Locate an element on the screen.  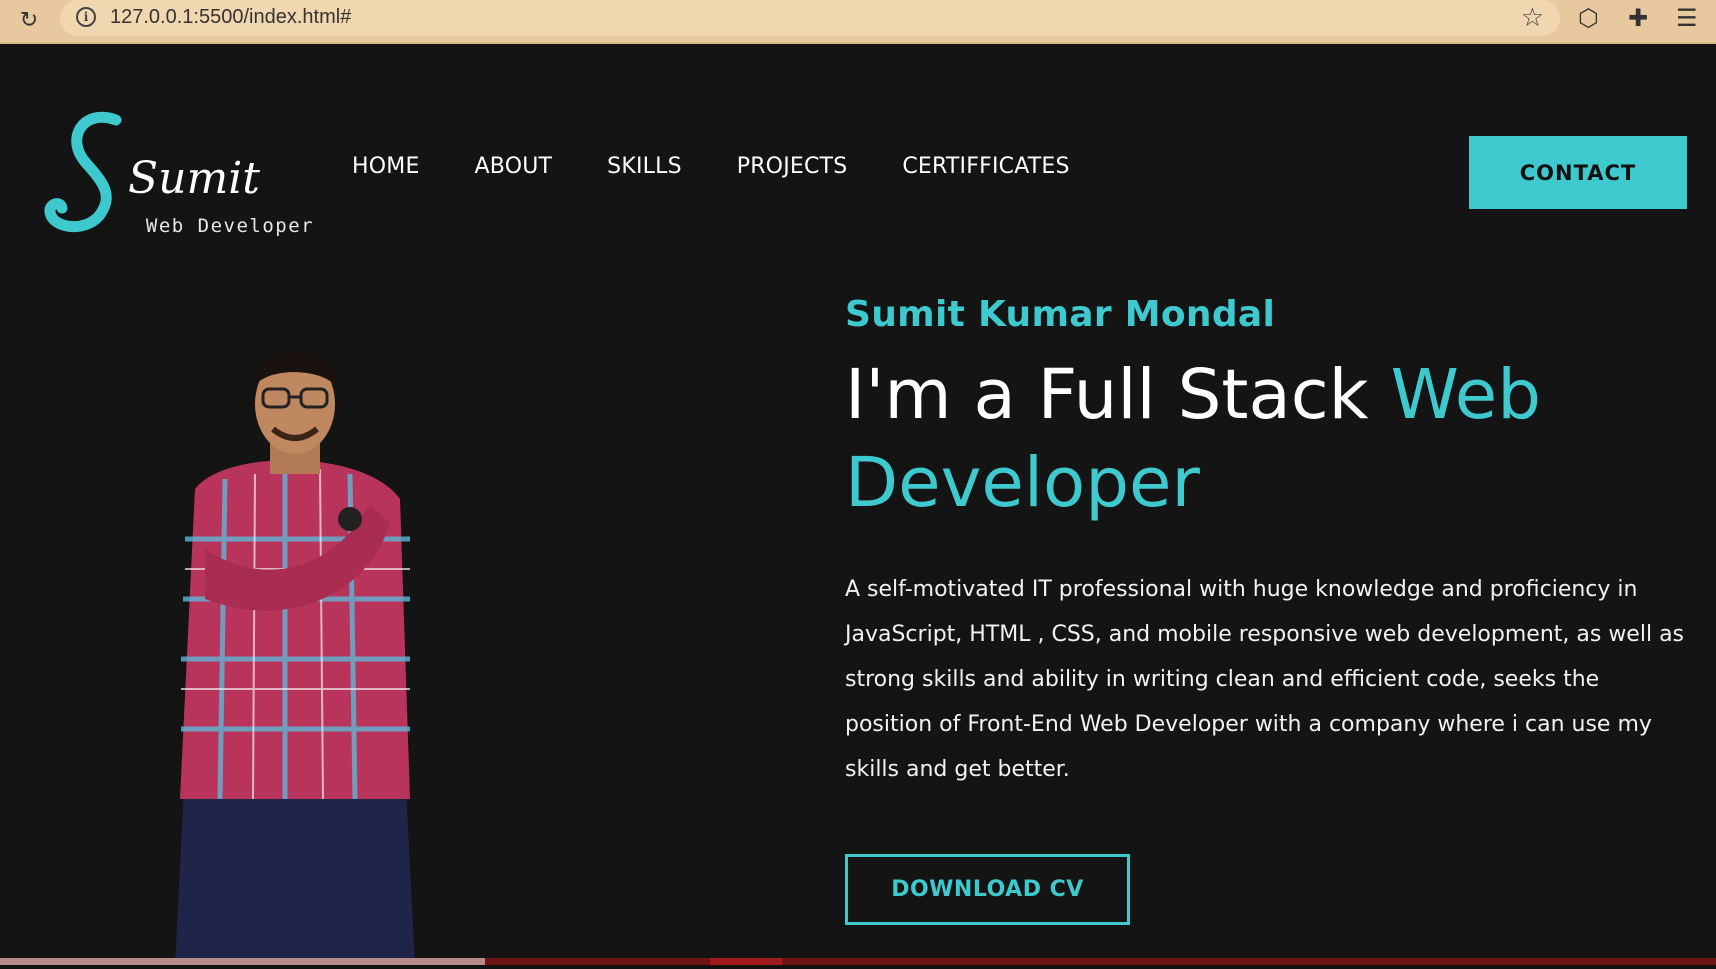
url-text: 127.0.0.1:5500/index.html# is located at coordinates (230, 17).